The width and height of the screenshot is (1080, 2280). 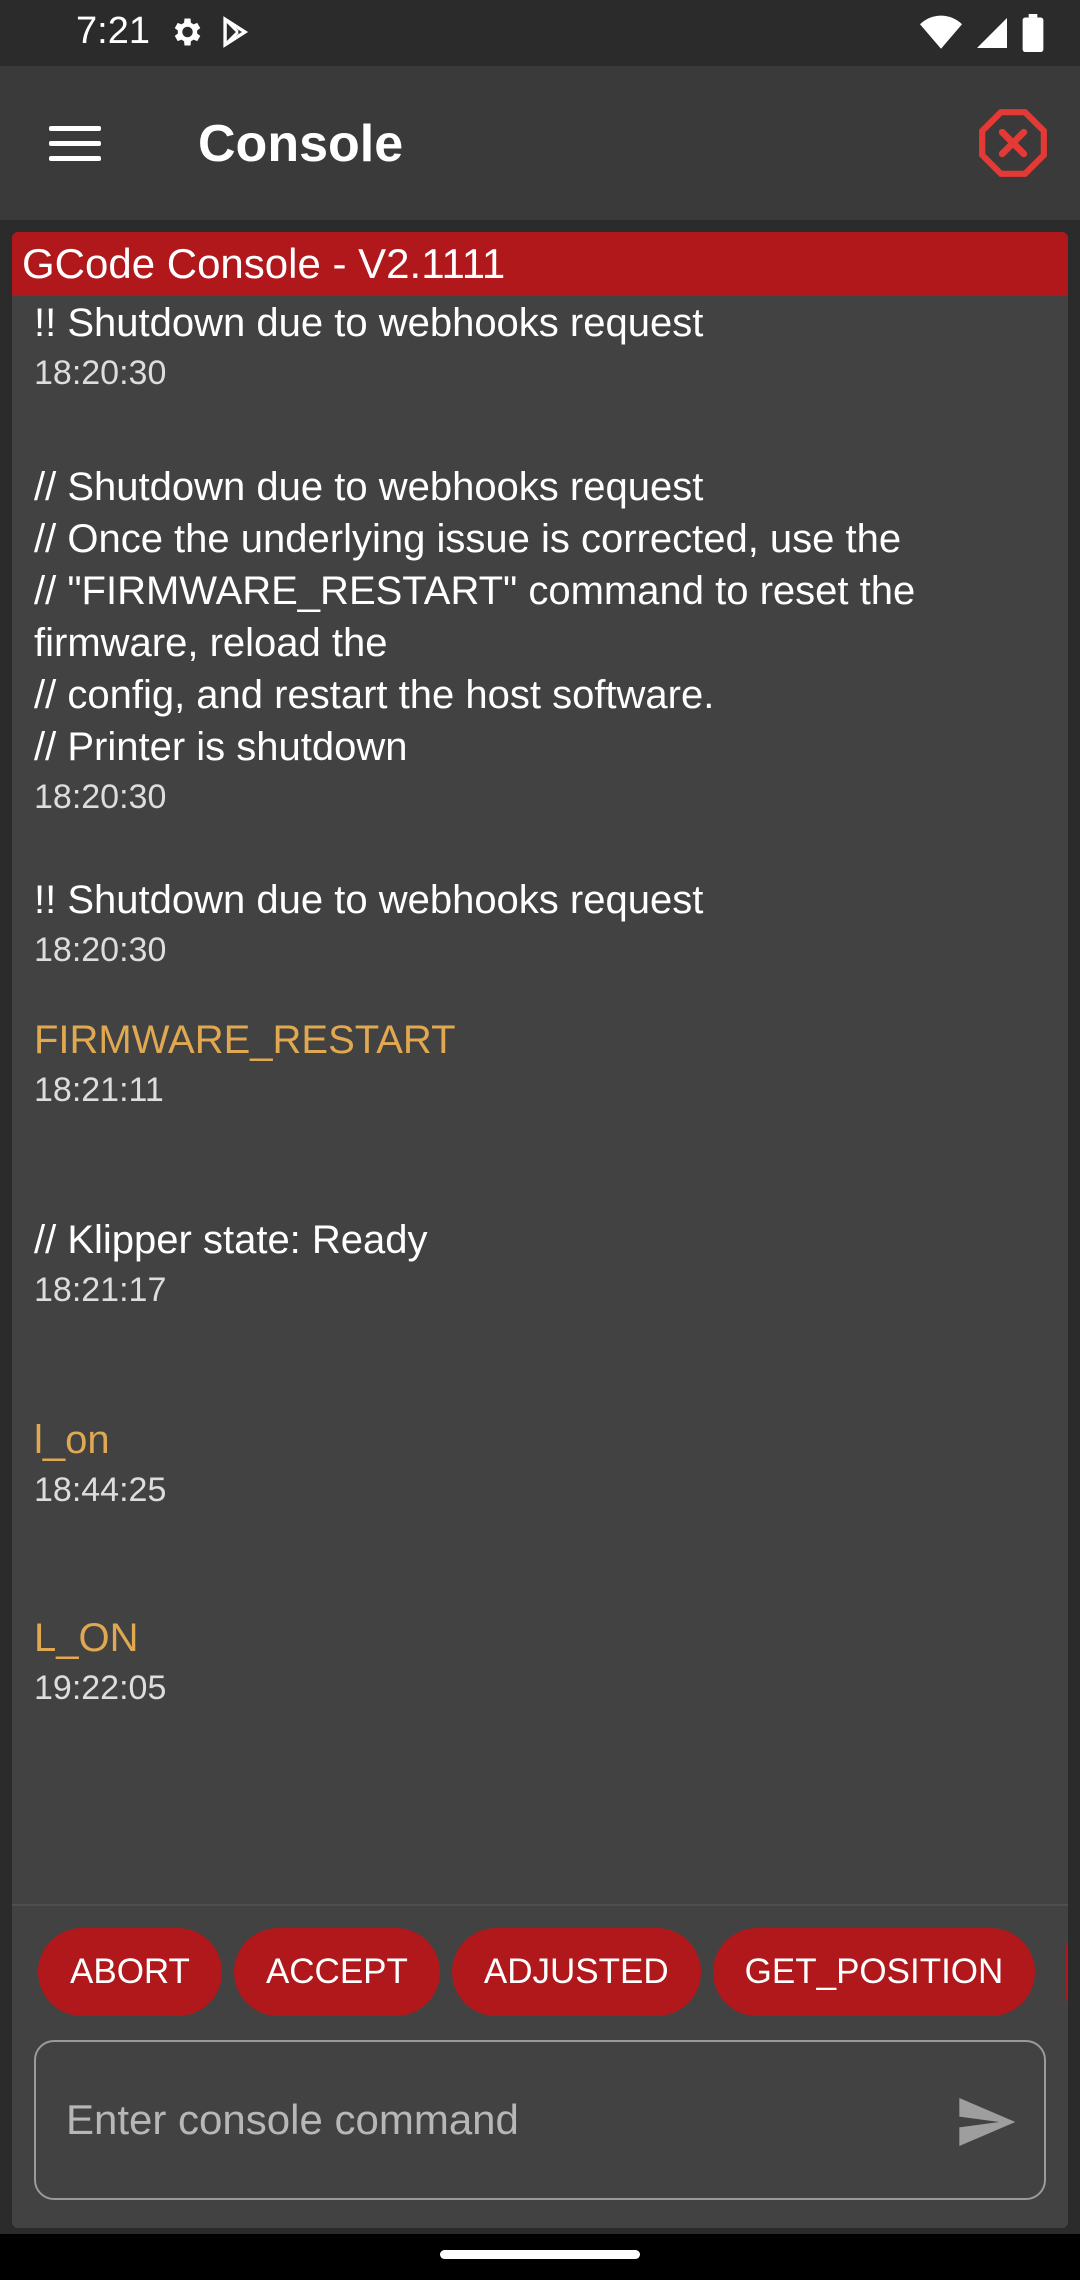 I want to click on page-title: Console, so click(x=301, y=144).